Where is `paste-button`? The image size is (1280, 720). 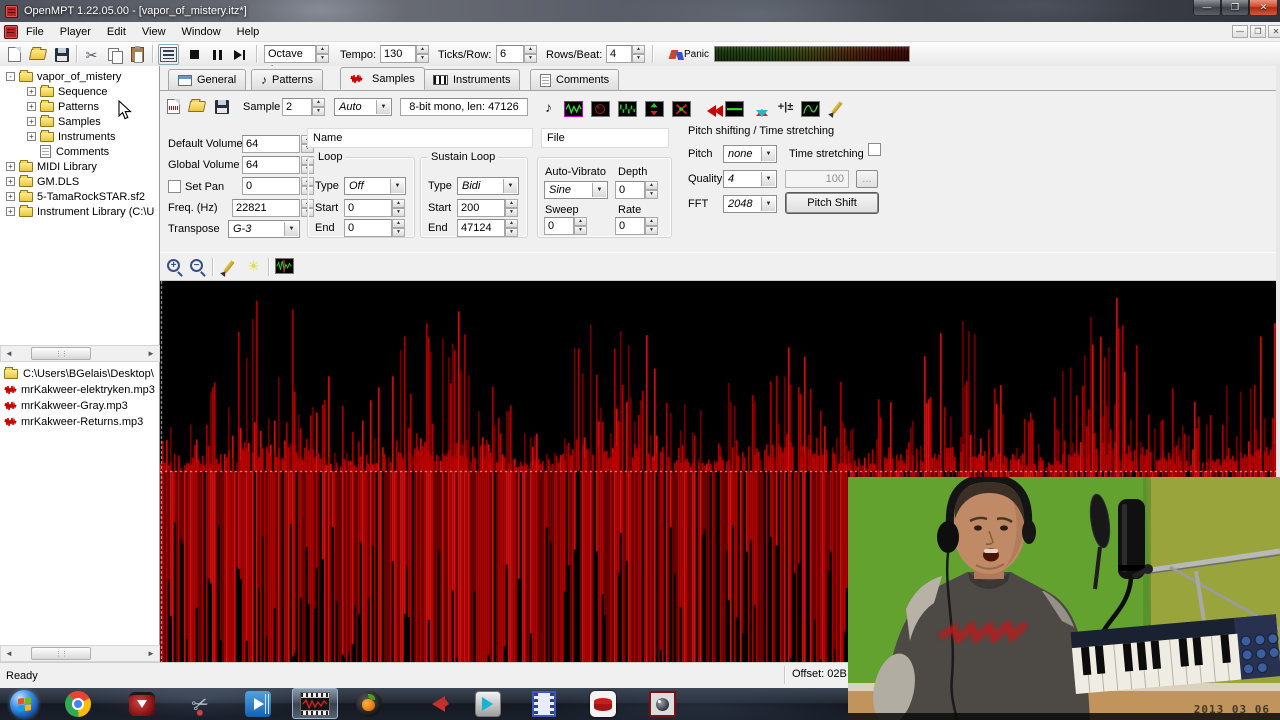 paste-button is located at coordinates (137, 54).